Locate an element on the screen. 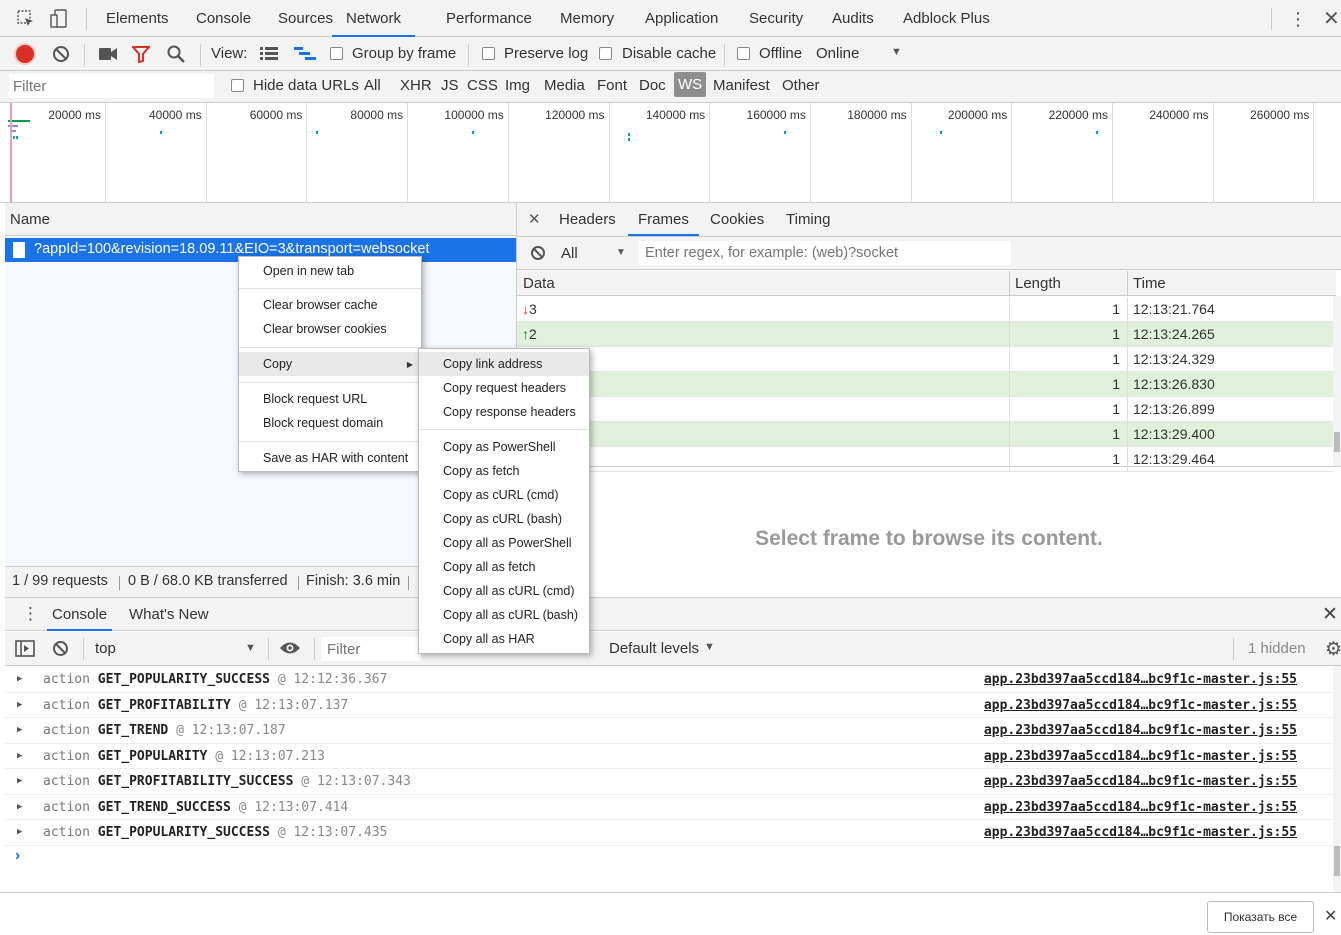 The height and width of the screenshot is (935, 1341). tab-application: Application is located at coordinates (681, 18).